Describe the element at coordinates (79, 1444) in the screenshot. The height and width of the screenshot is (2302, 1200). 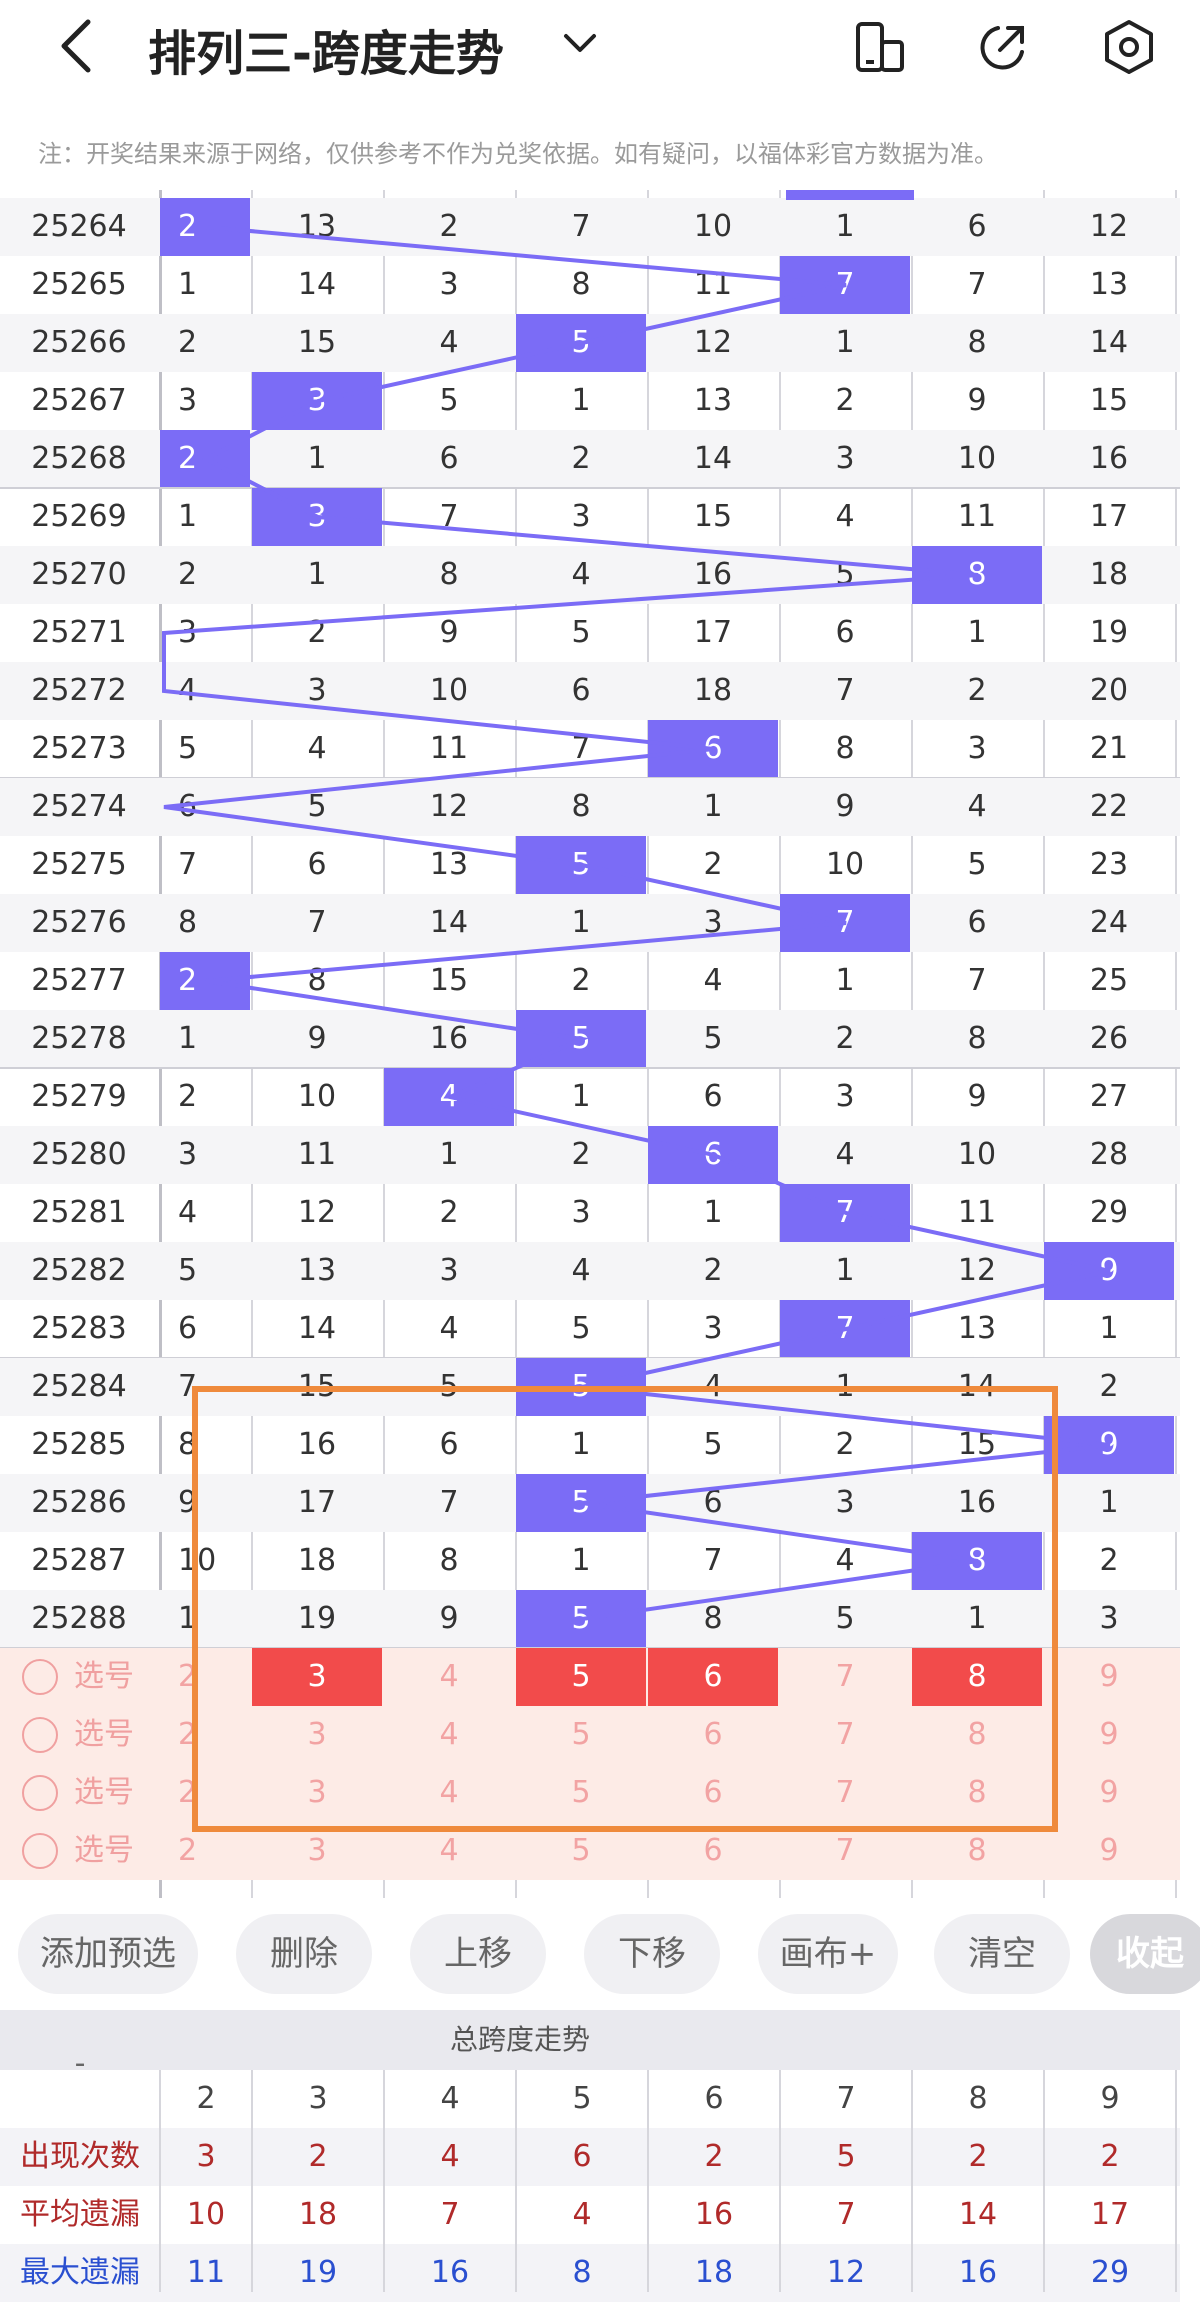
I see `period-cell: 25285` at that location.